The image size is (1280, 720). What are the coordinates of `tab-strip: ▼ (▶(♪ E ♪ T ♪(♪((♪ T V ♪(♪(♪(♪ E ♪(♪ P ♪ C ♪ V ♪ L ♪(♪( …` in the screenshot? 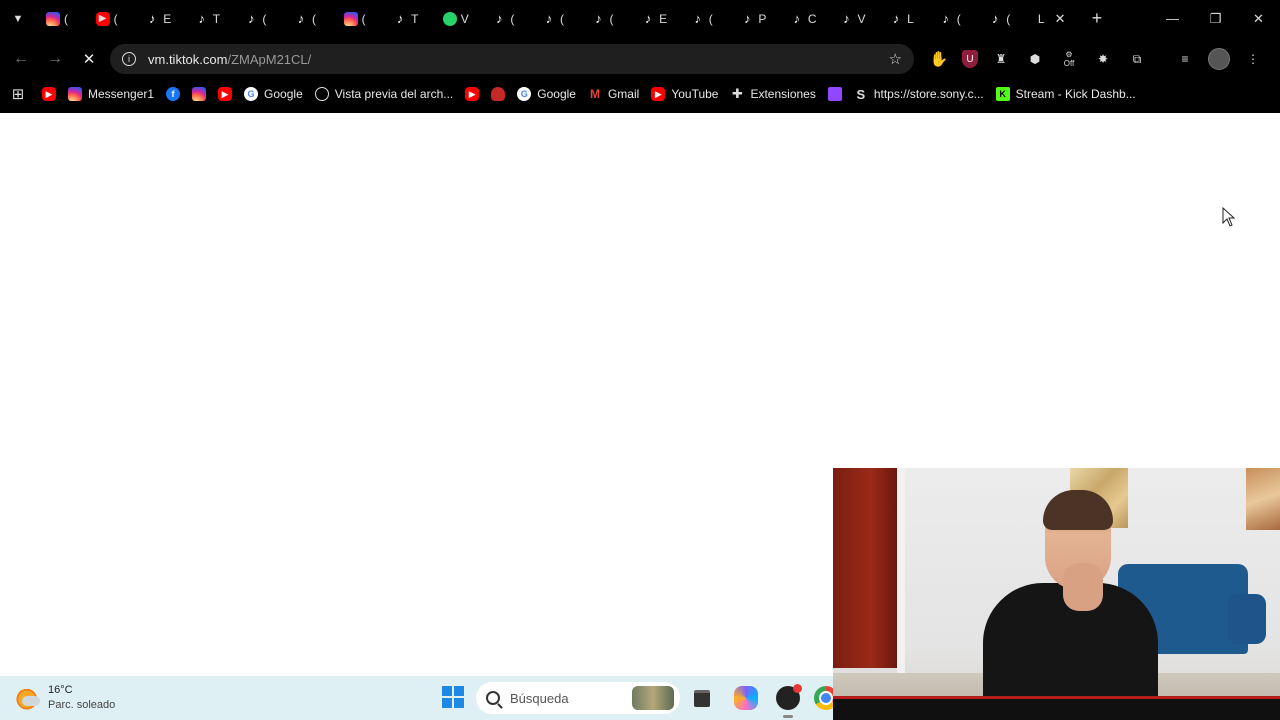 It's located at (640, 18).